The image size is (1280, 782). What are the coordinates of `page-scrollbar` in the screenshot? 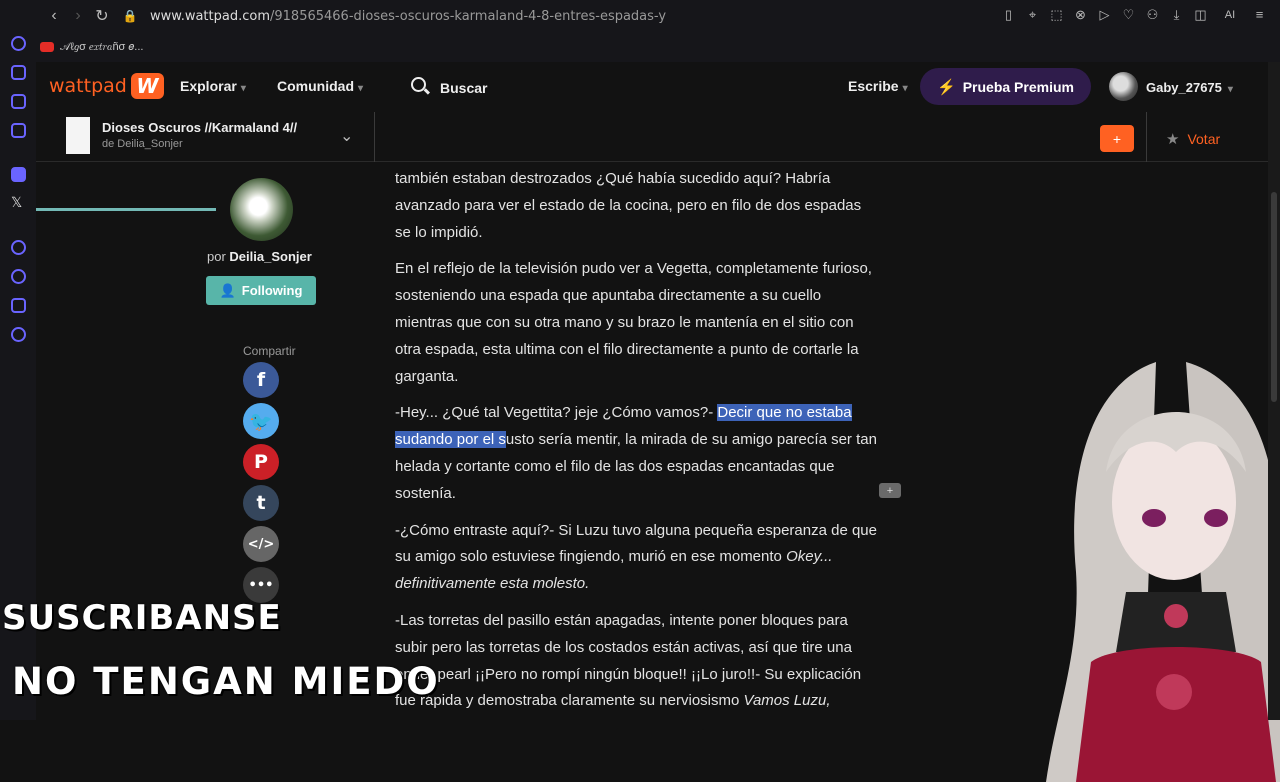 It's located at (1274, 391).